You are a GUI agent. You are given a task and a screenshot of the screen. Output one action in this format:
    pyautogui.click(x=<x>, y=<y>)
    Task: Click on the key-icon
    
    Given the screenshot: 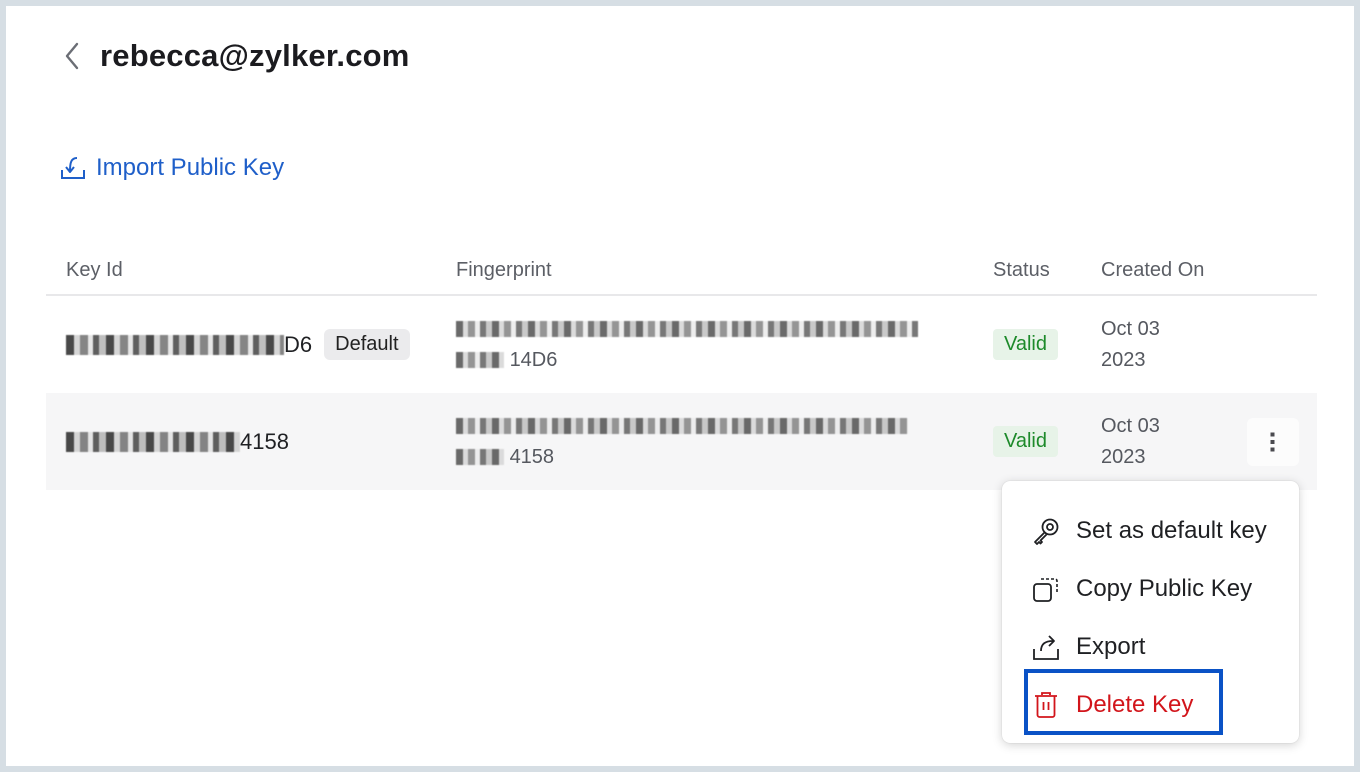 What is the action you would take?
    pyautogui.click(x=1046, y=531)
    